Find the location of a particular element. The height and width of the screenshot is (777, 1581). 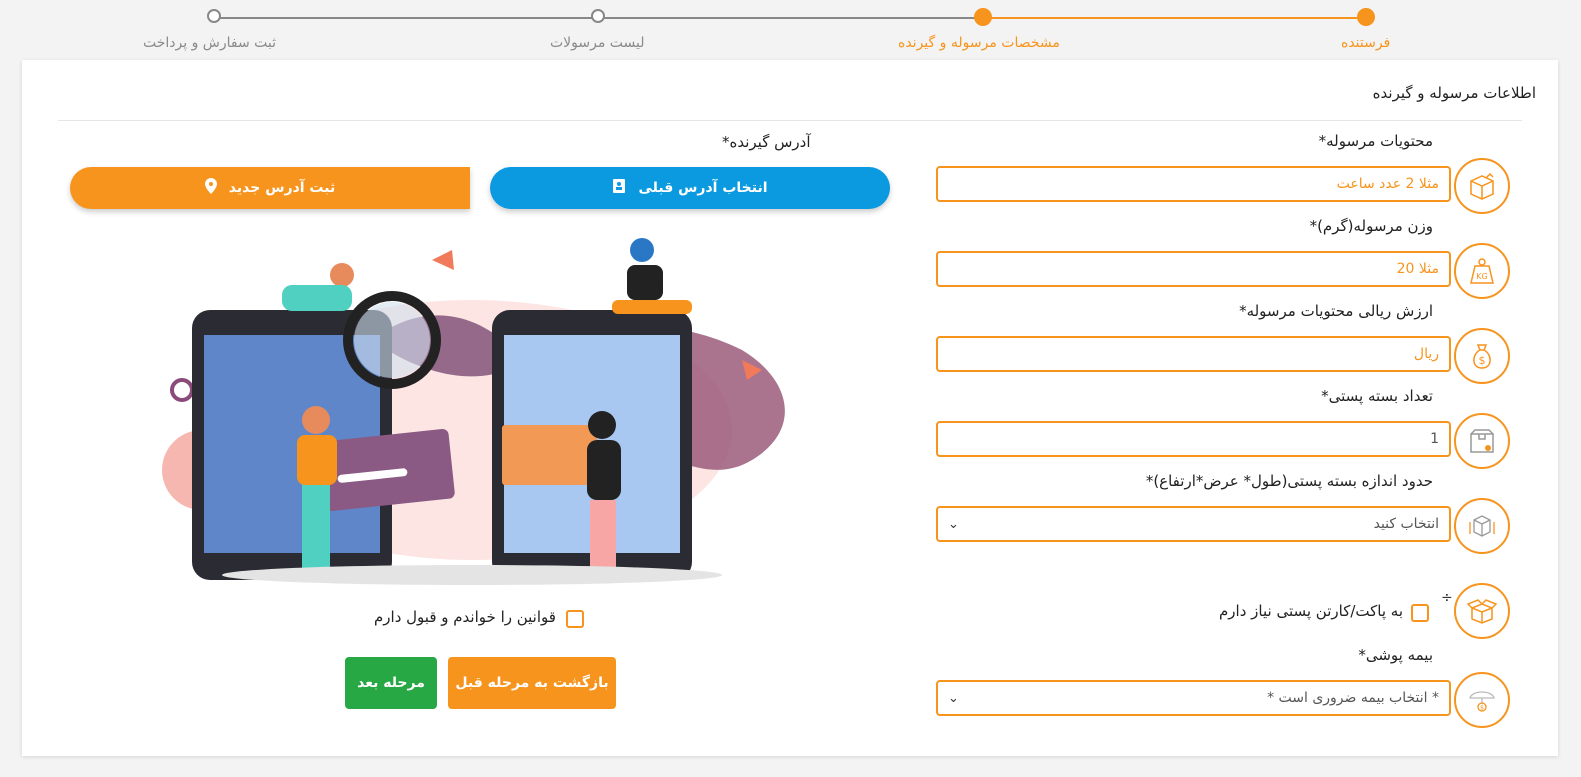

next-button: مرحله بعد is located at coordinates (391, 683).